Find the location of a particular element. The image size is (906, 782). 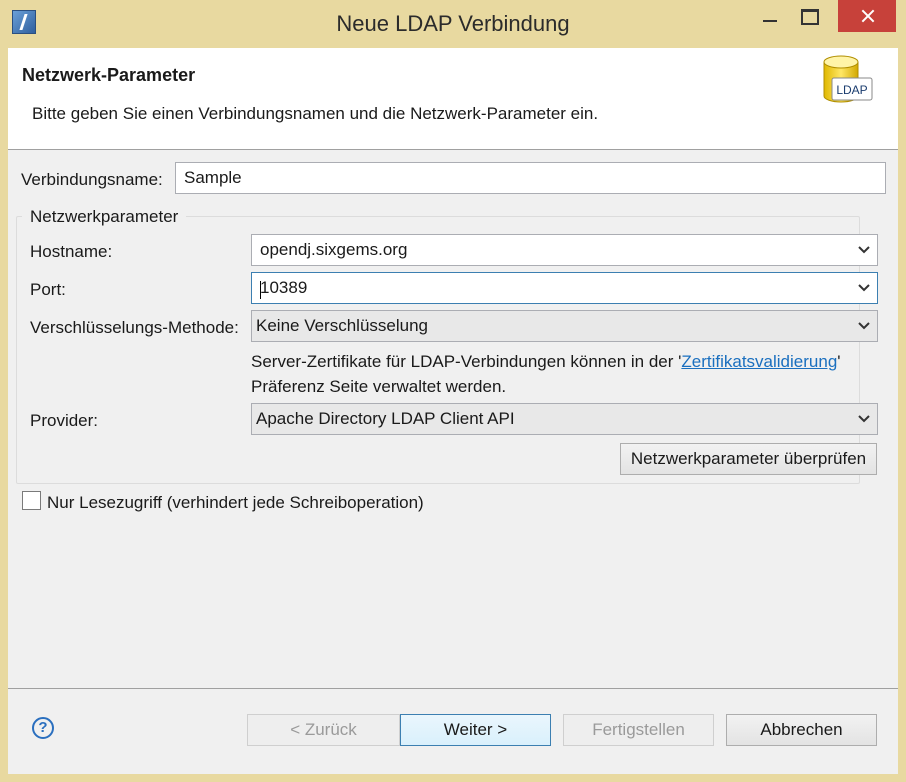

finish-button: Fertigstellen is located at coordinates (638, 730).